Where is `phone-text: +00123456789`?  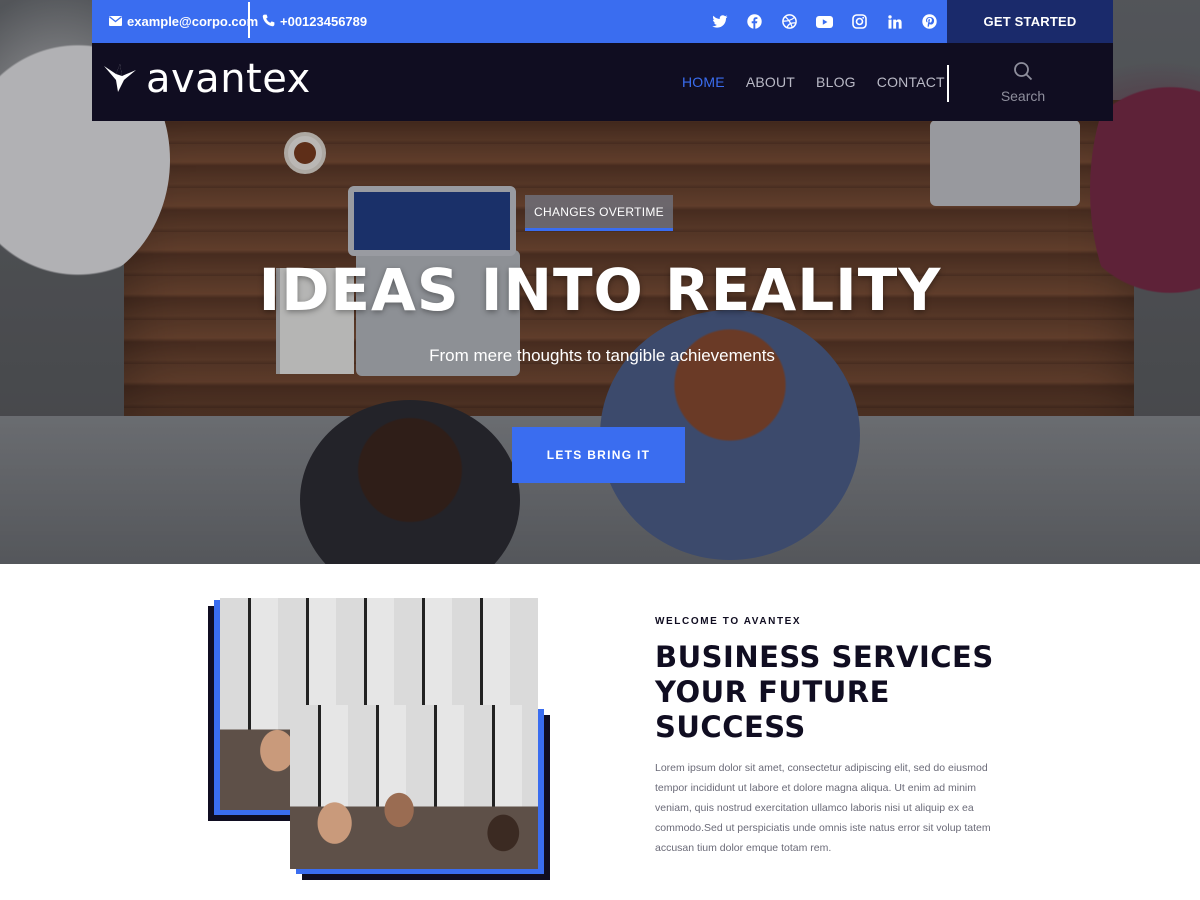 phone-text: +00123456789 is located at coordinates (324, 21).